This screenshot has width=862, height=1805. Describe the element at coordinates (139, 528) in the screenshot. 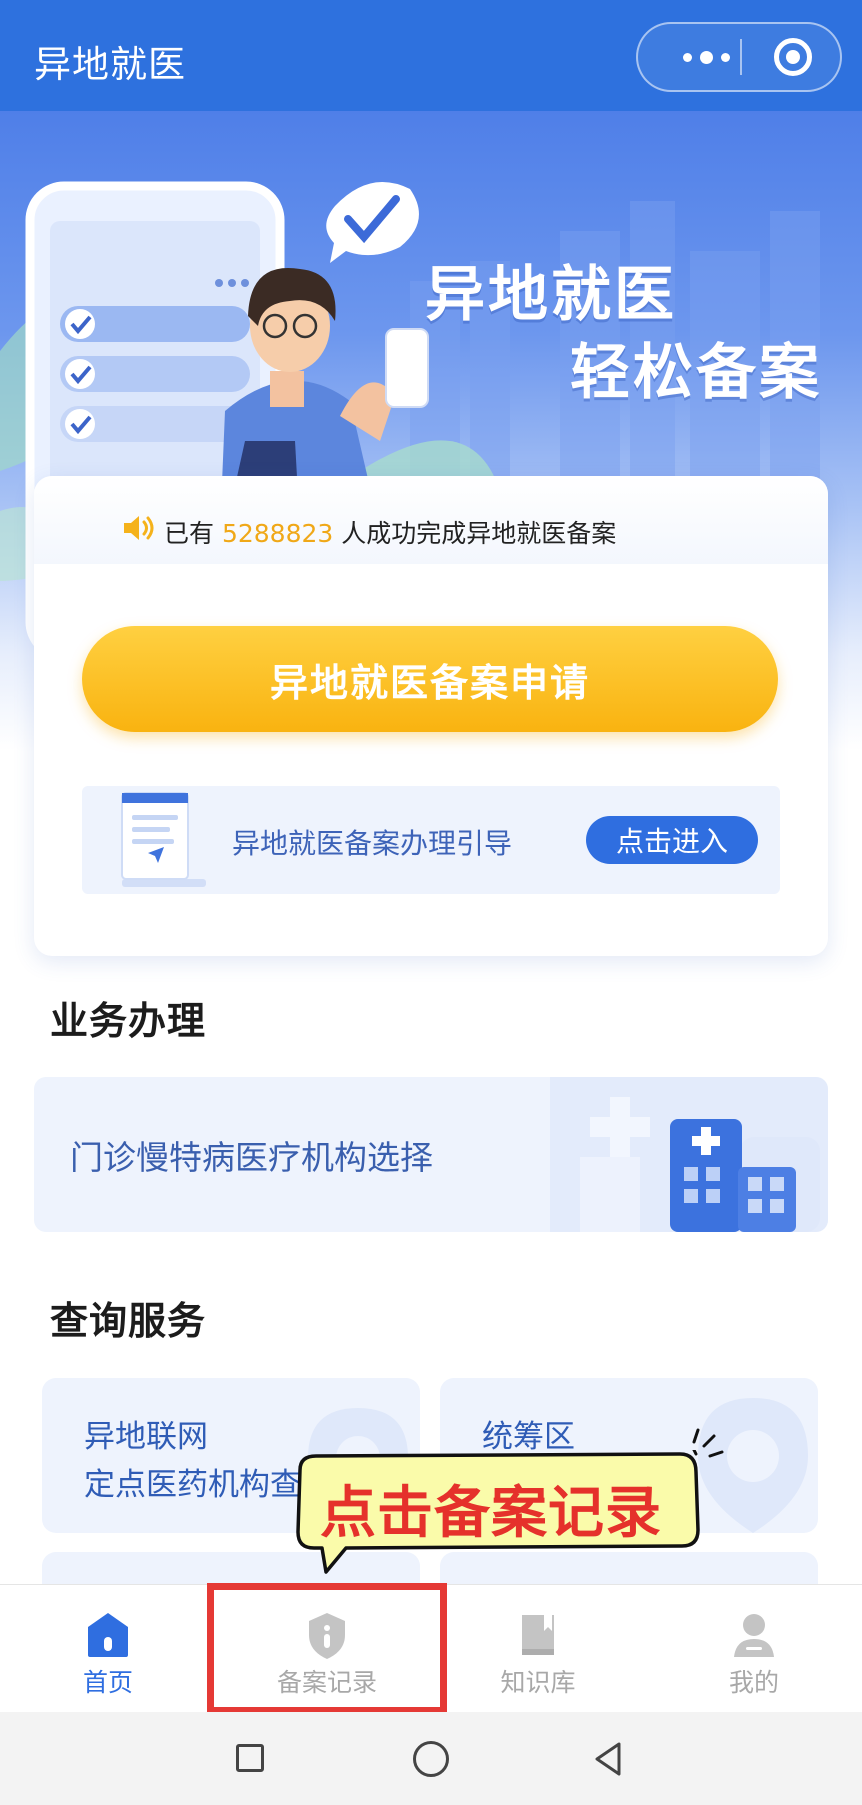

I see `speaker-icon` at that location.